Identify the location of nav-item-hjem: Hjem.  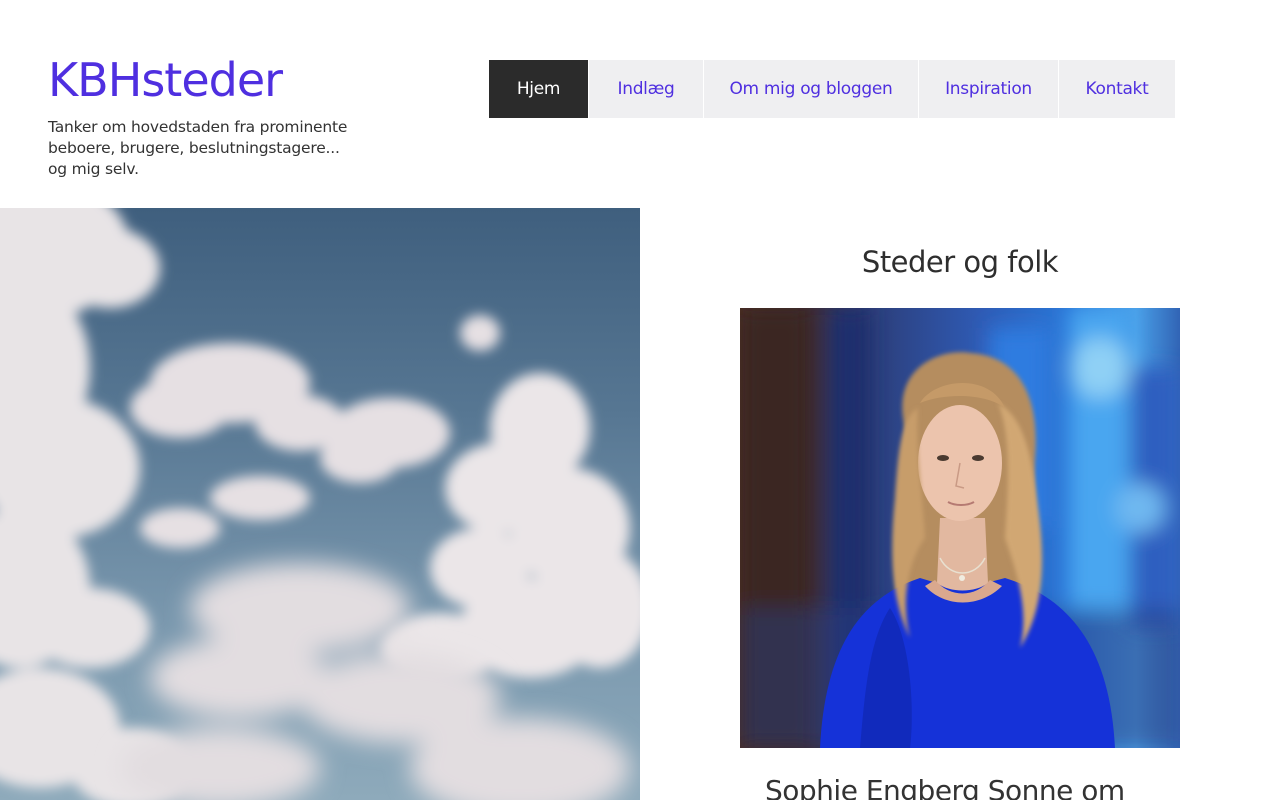
(539, 89).